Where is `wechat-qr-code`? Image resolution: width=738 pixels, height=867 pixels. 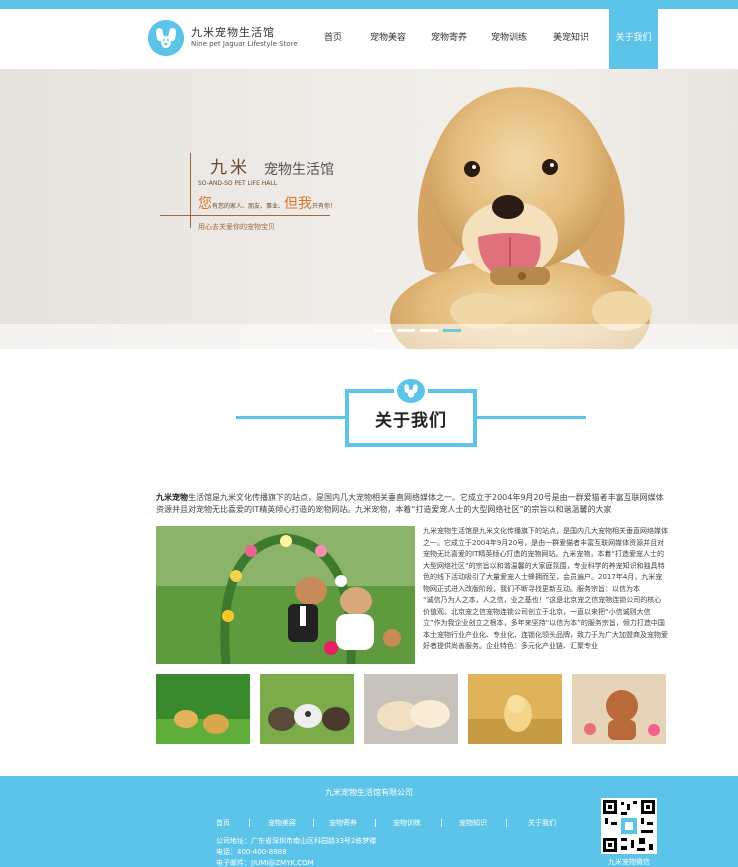
wechat-qr-code is located at coordinates (629, 826).